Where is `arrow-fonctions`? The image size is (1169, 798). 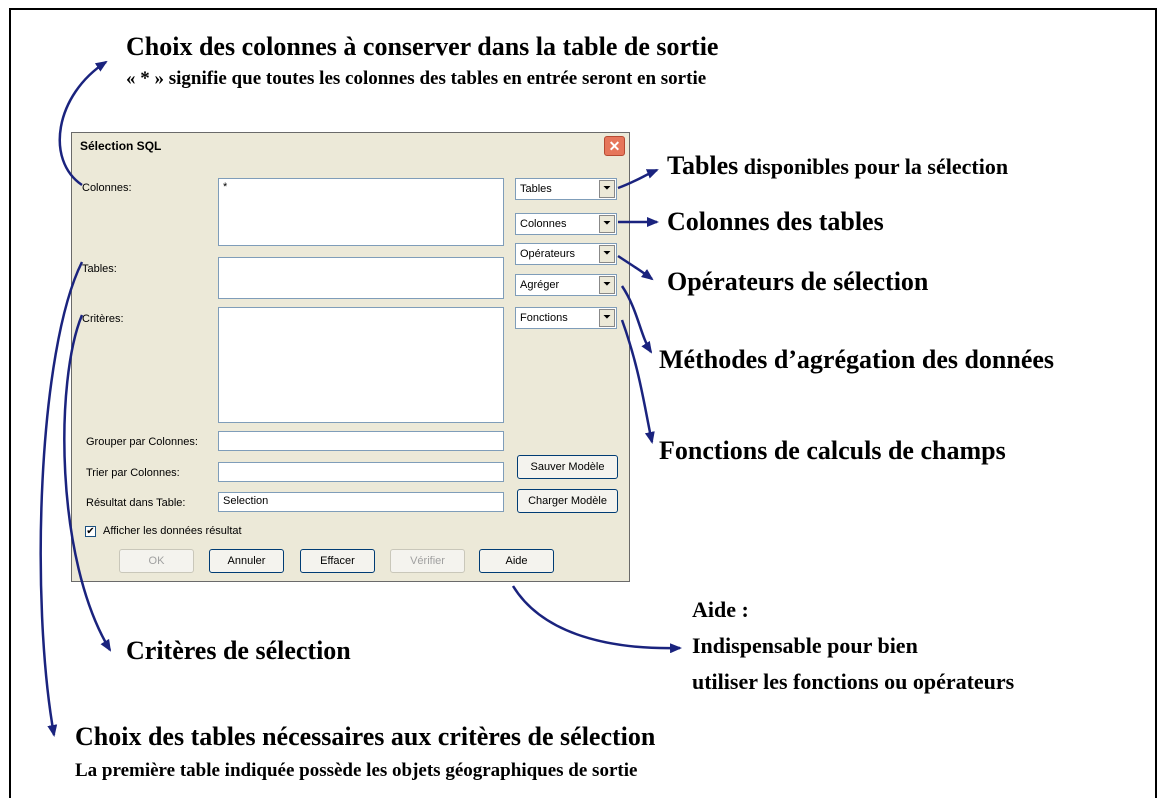
arrow-fonctions is located at coordinates (637, 381).